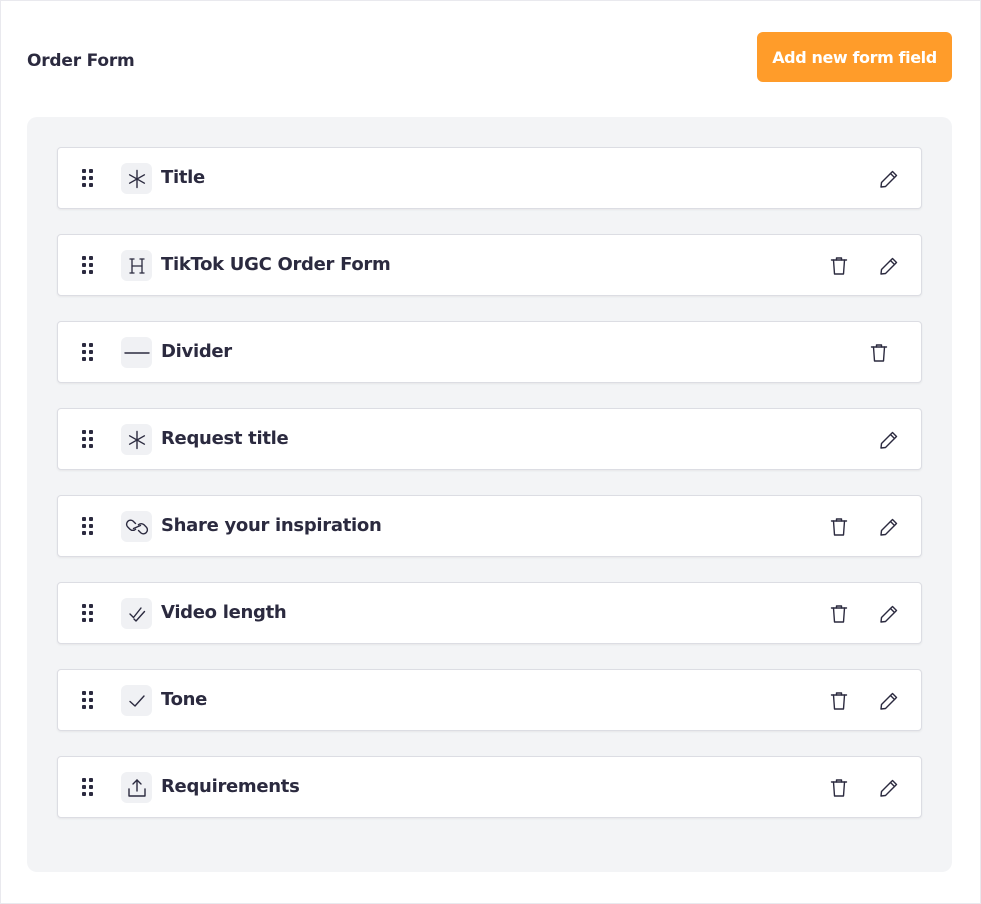 The image size is (981, 904). Describe the element at coordinates (271, 525) in the screenshot. I see `field-label: Share your inspiration` at that location.